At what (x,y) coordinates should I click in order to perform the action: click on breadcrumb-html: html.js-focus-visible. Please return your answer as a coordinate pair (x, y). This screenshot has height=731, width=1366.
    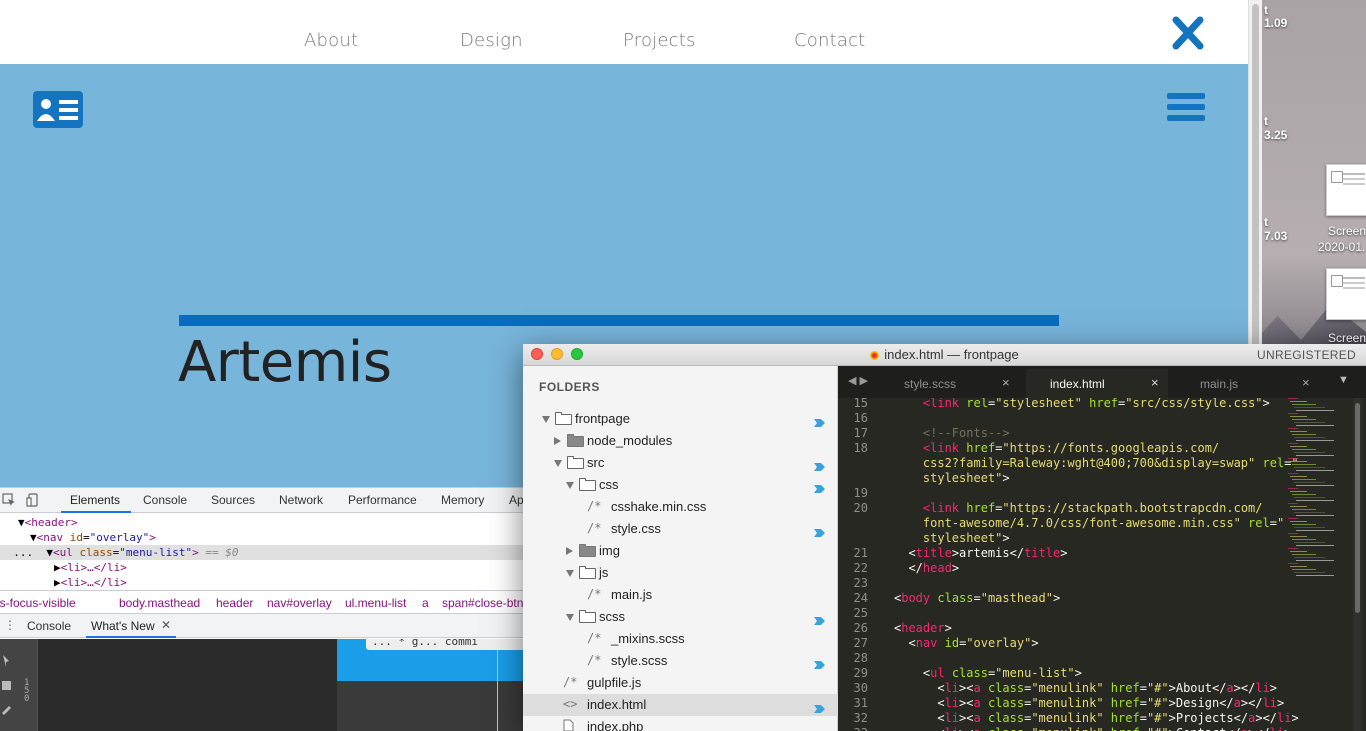
    Looking at the image, I should click on (38, 603).